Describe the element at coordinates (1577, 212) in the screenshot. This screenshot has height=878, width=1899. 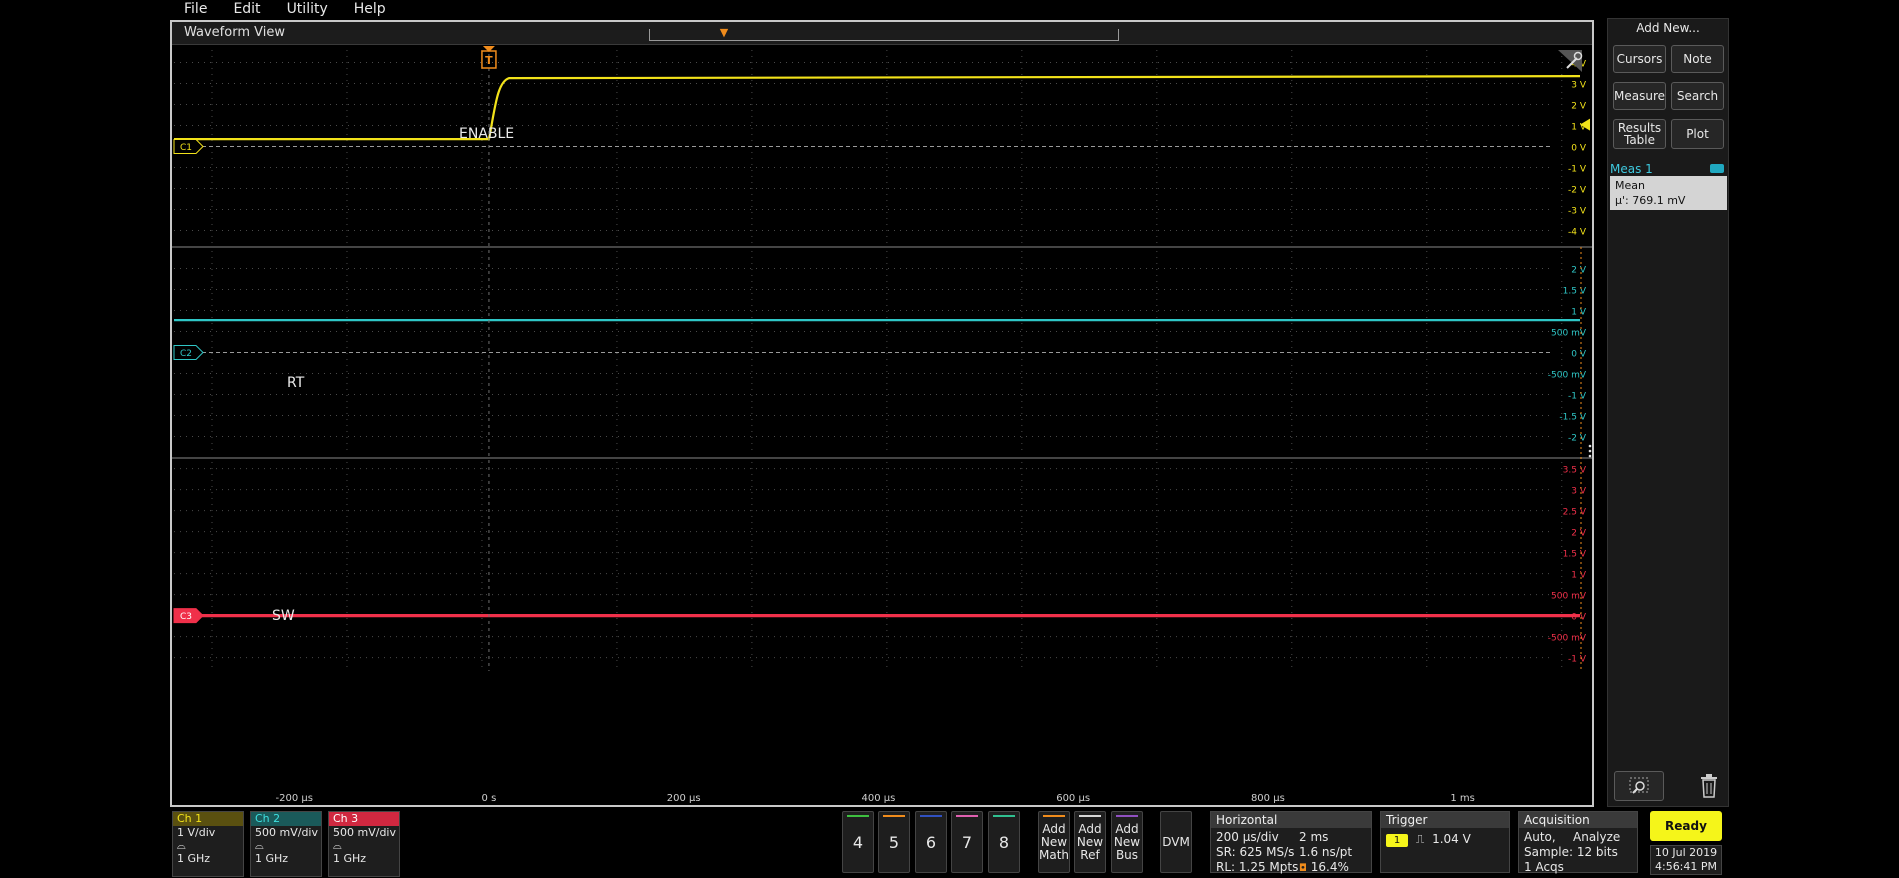
I see `v-tick-label: -3 V` at that location.